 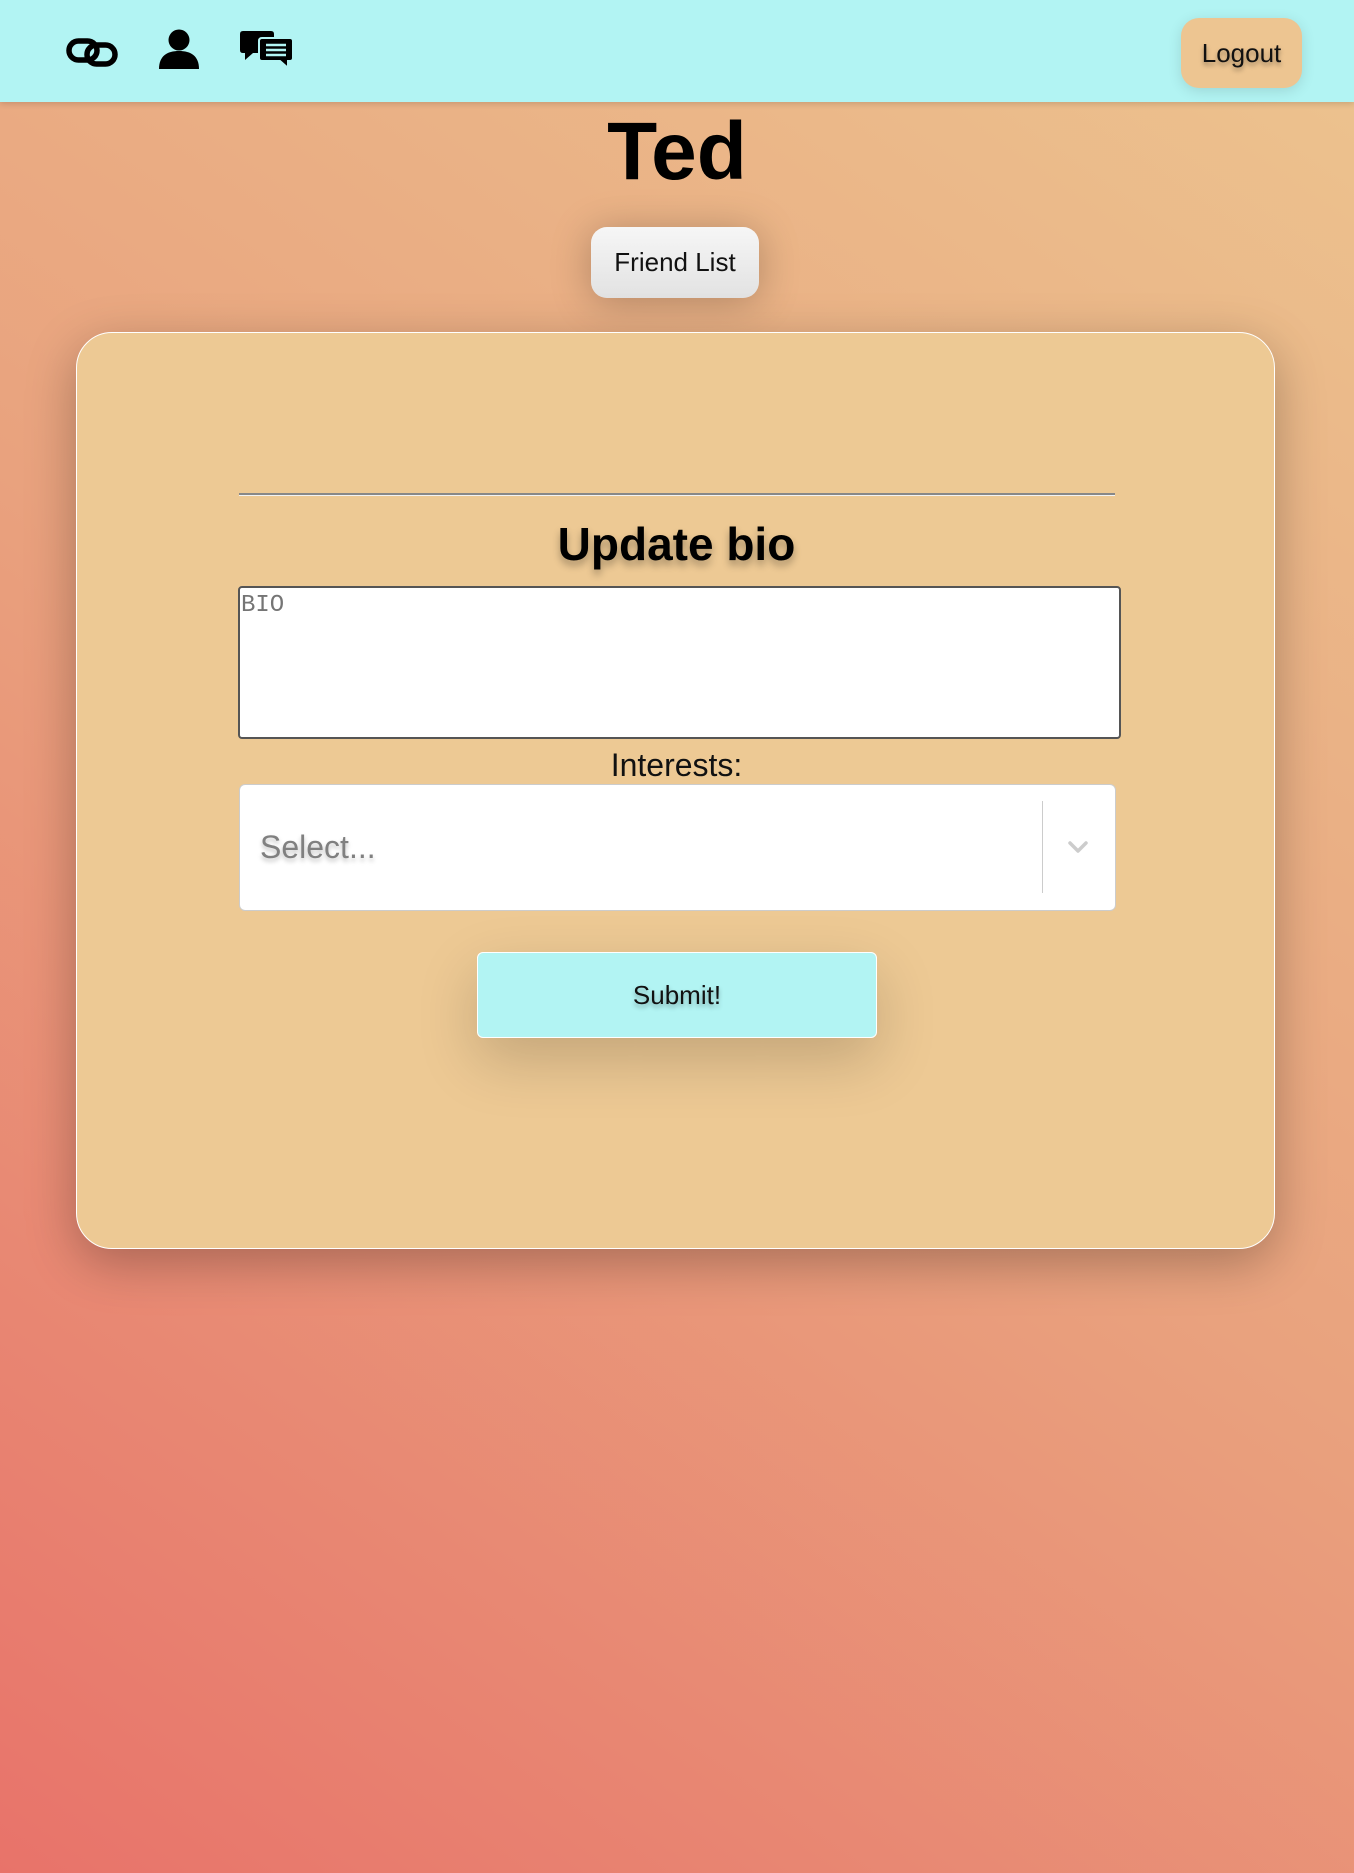 What do you see at coordinates (677, 51) in the screenshot?
I see `top-navbar: Logout` at bounding box center [677, 51].